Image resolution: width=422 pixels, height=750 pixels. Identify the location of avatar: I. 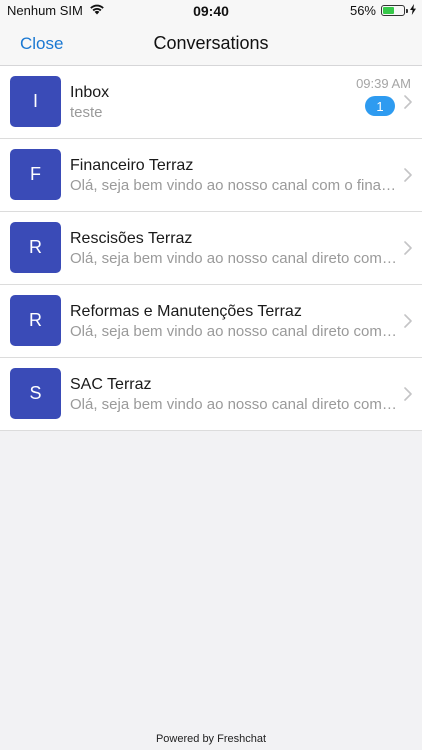
(35, 101).